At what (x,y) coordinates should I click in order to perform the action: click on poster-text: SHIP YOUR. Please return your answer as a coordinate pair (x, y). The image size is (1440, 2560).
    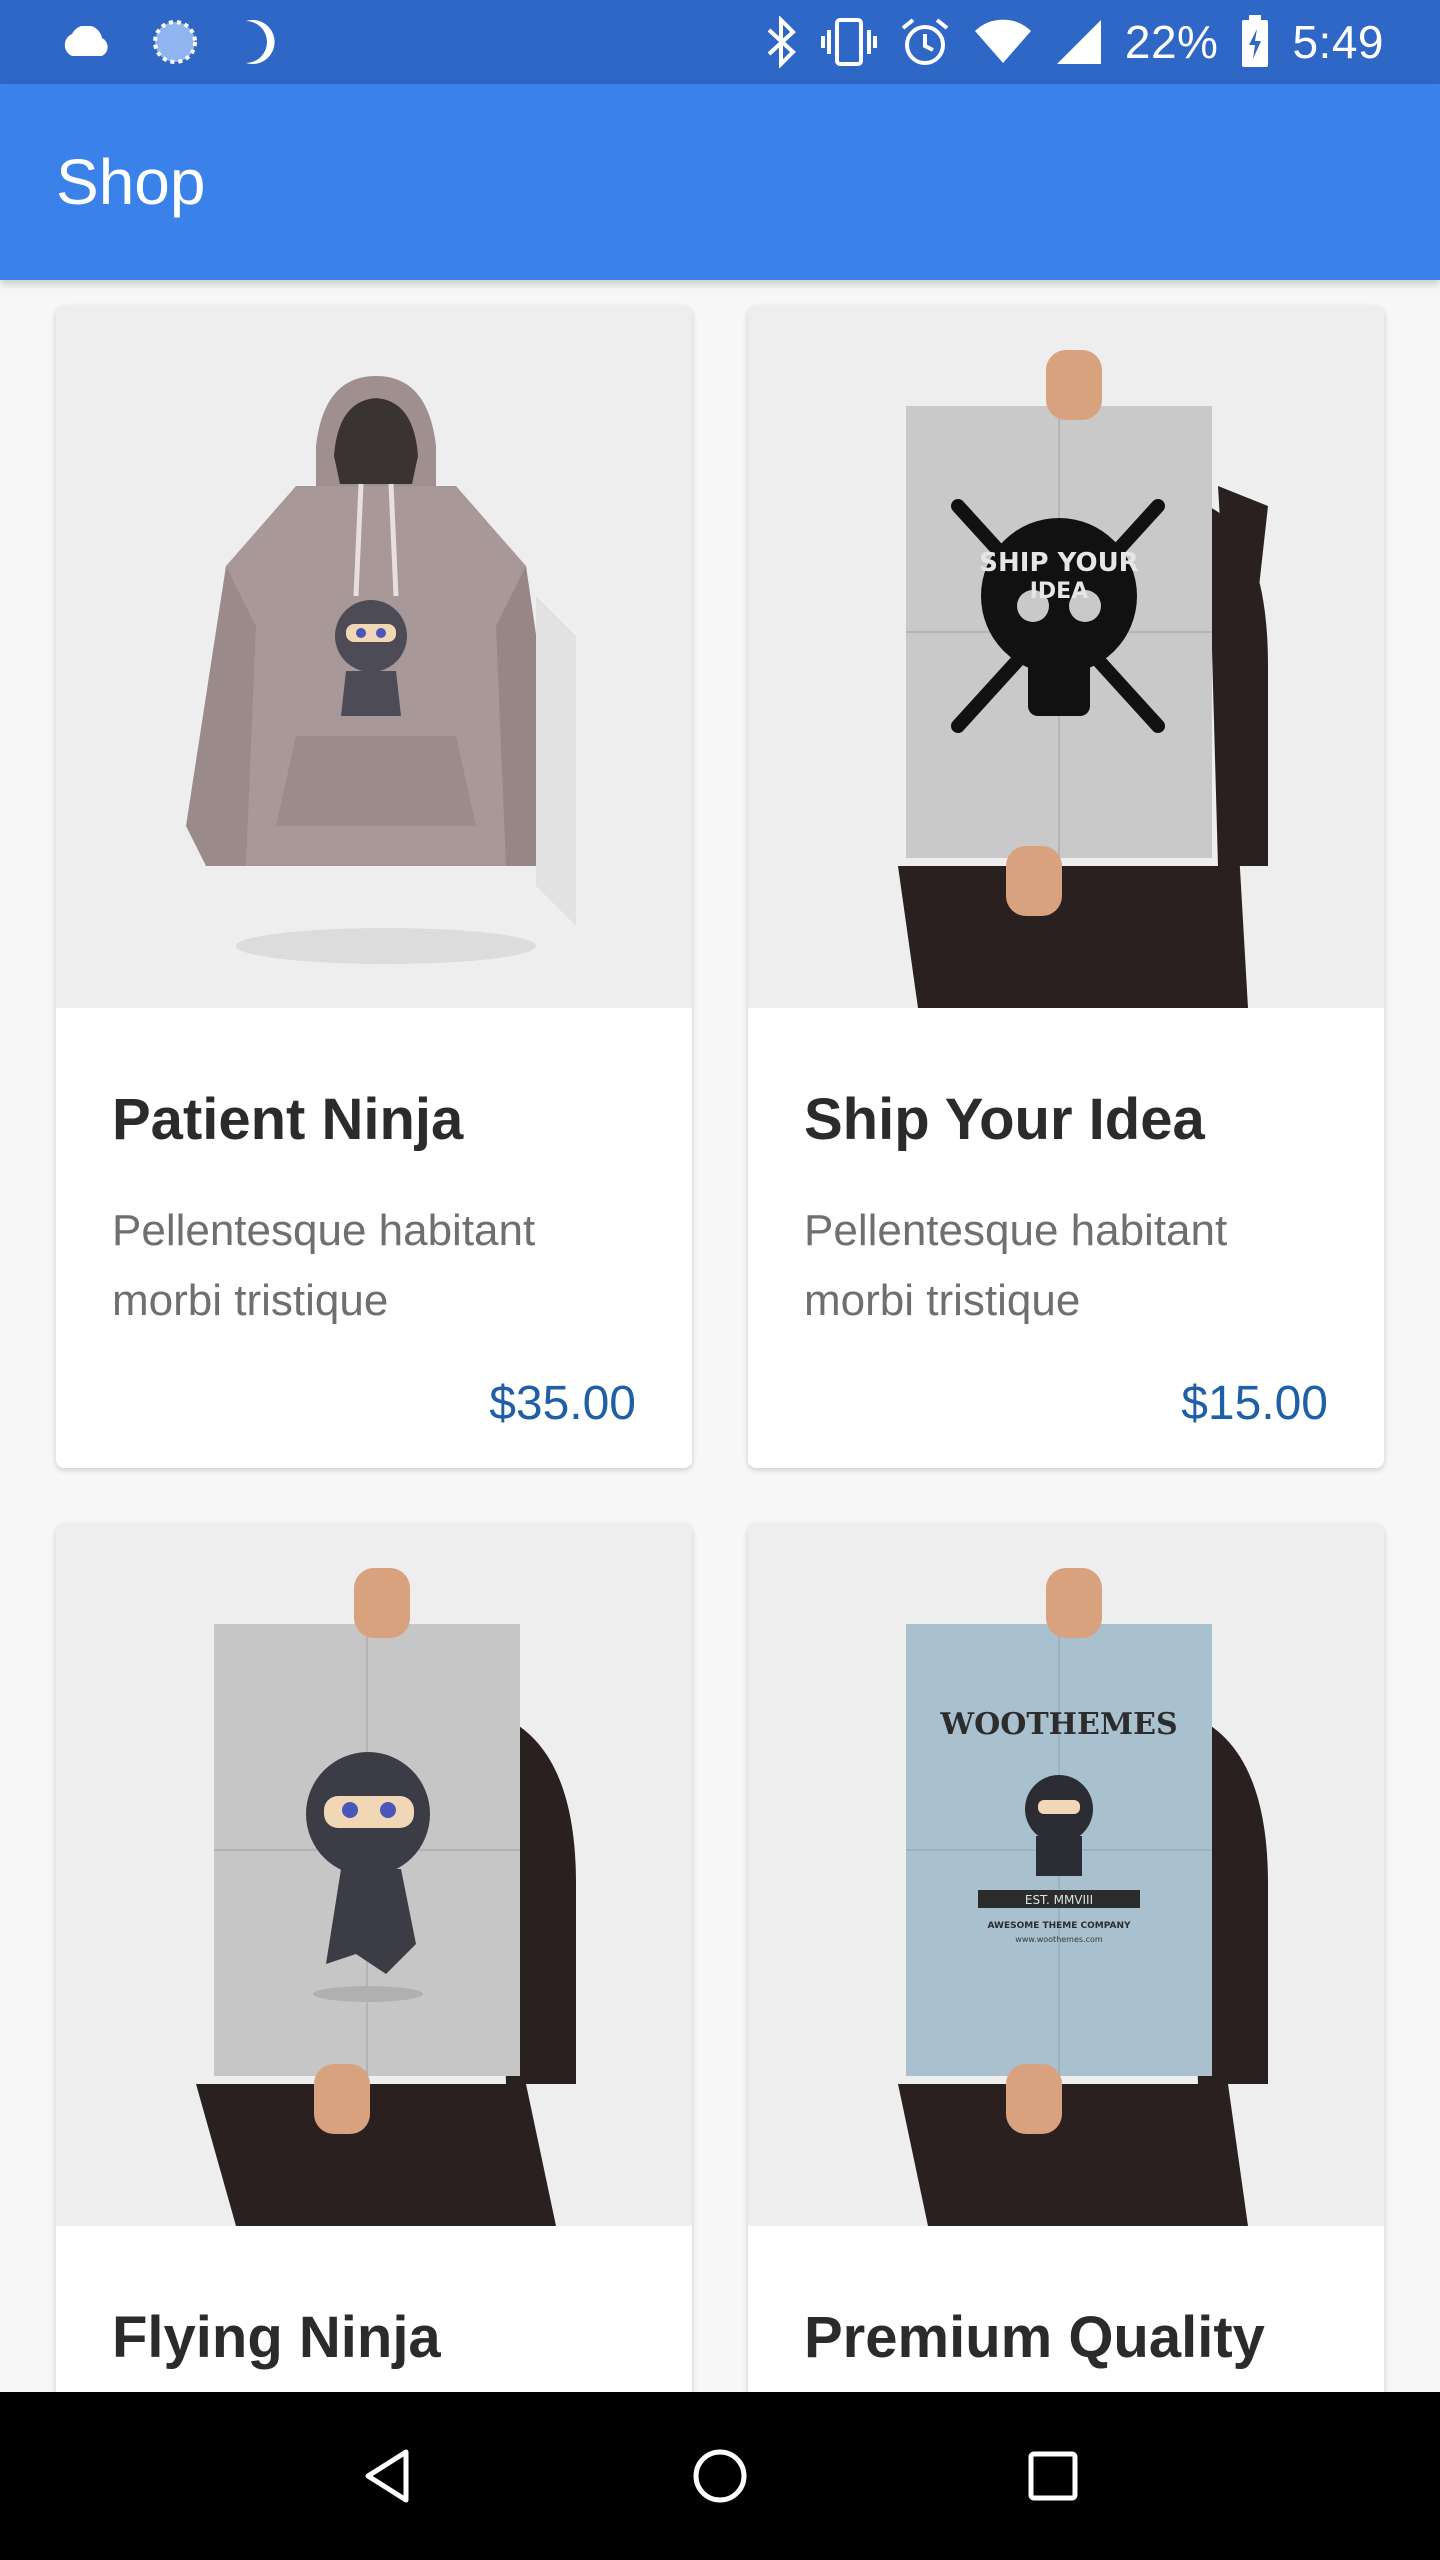
    Looking at the image, I should click on (1058, 563).